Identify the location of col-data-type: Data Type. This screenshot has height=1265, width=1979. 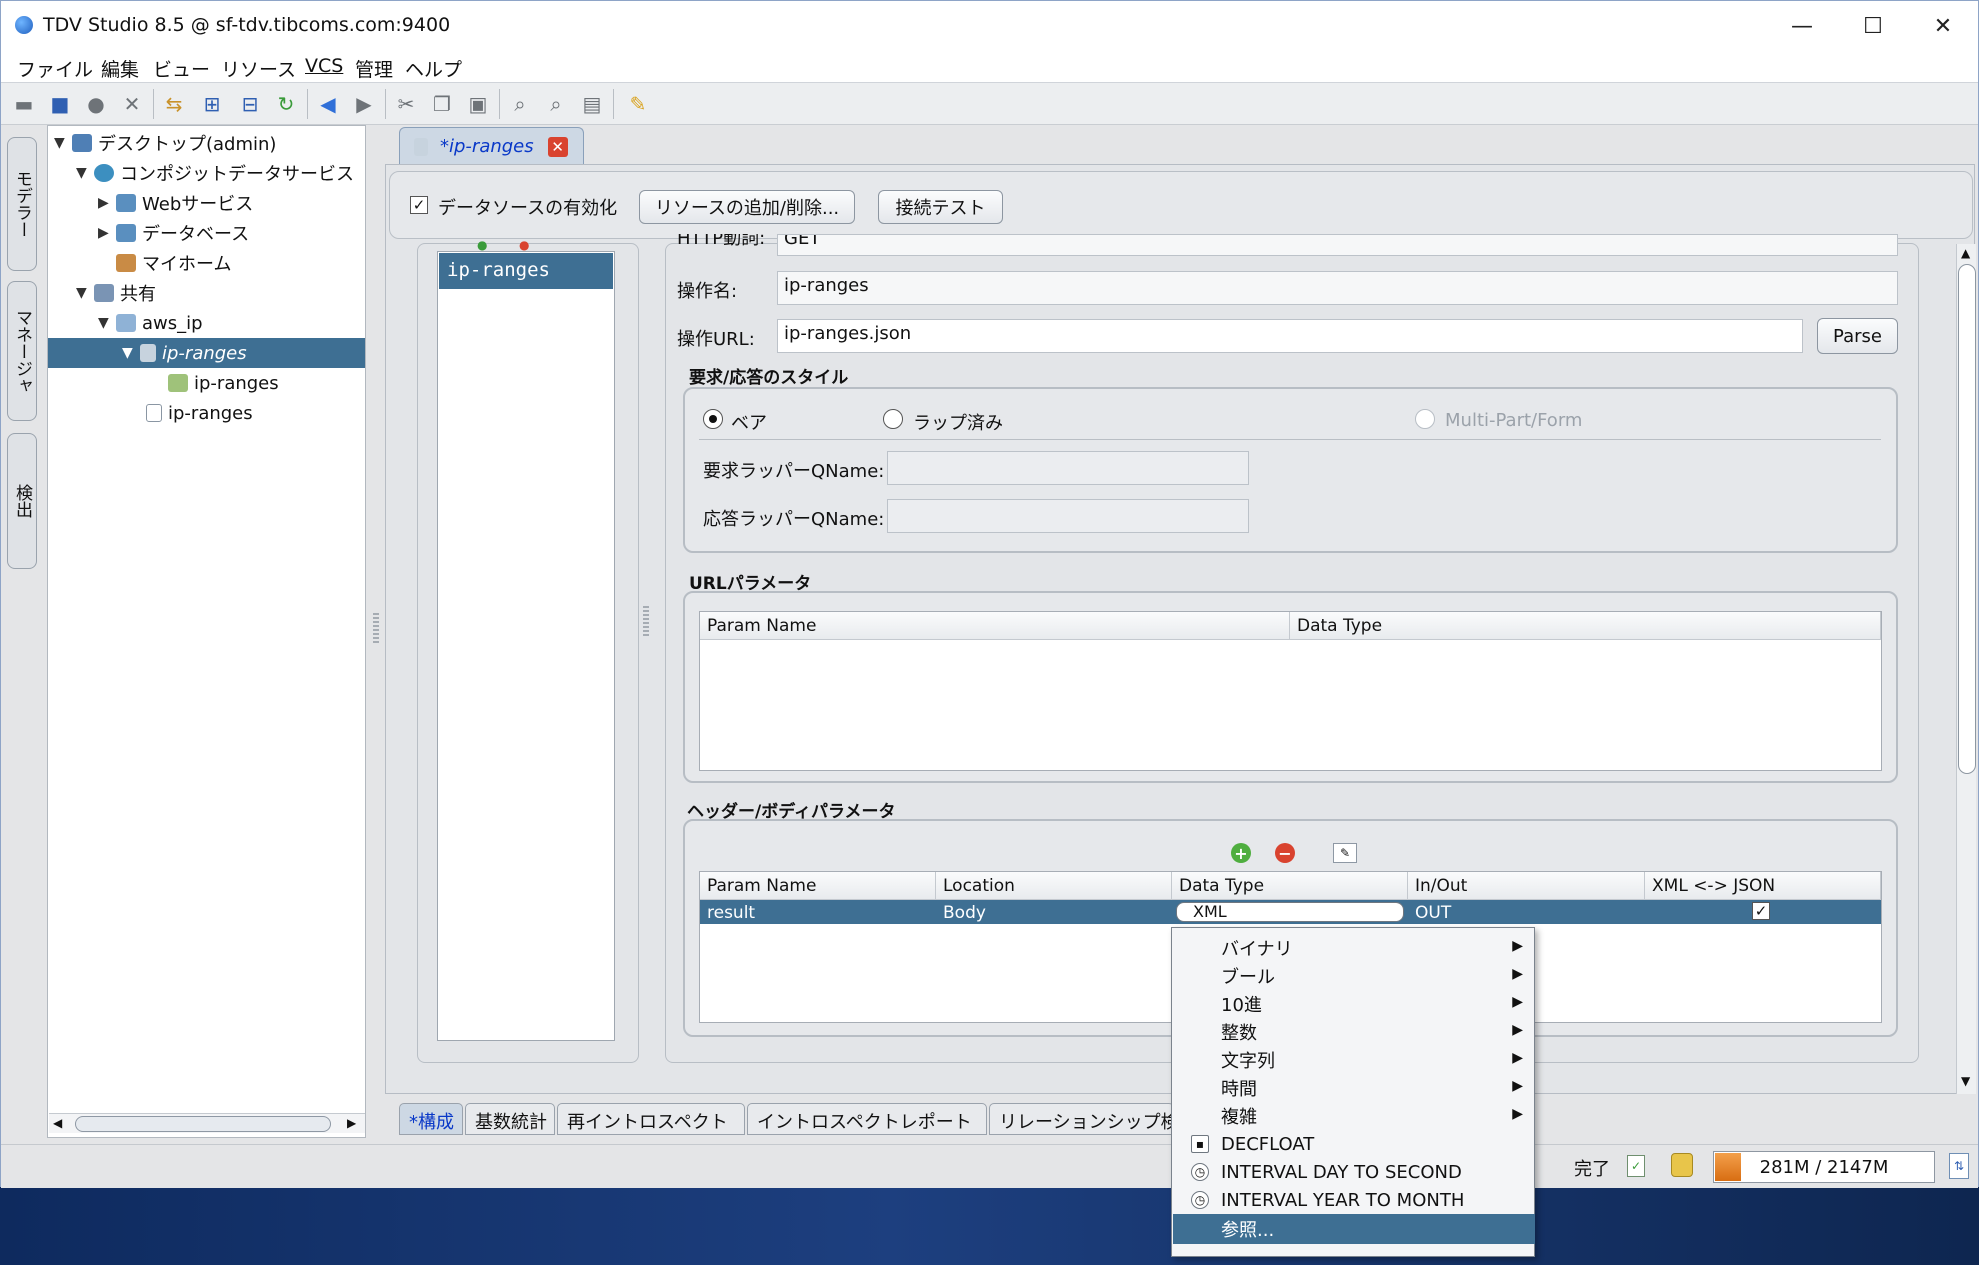
(1290, 886).